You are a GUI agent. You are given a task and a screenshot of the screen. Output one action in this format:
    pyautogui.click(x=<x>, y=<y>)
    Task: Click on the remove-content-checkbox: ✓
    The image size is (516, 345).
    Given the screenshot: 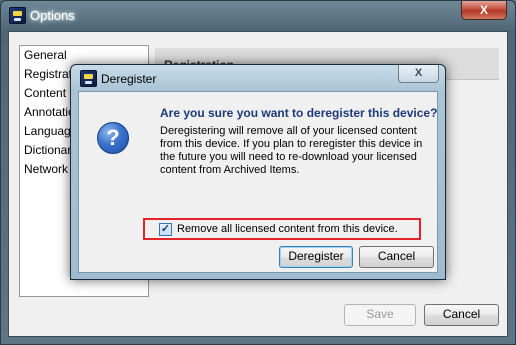 What is the action you would take?
    pyautogui.click(x=165, y=229)
    